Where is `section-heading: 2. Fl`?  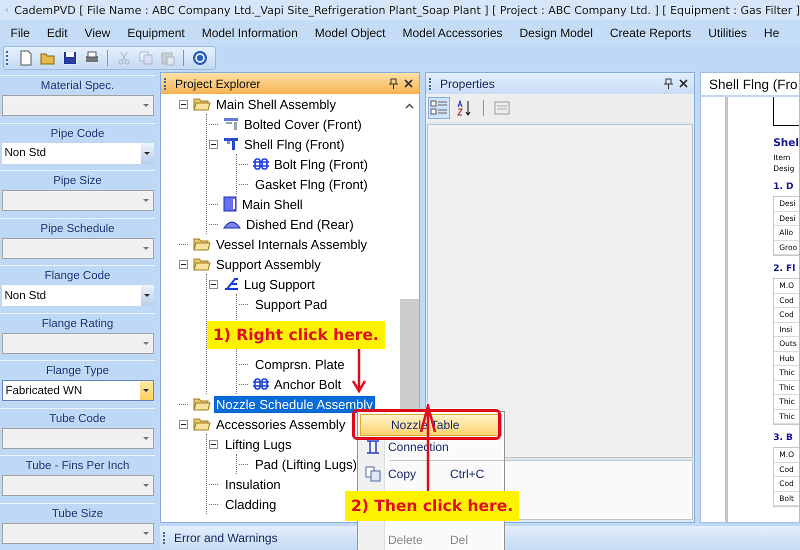
section-heading: 2. Fl is located at coordinates (784, 269).